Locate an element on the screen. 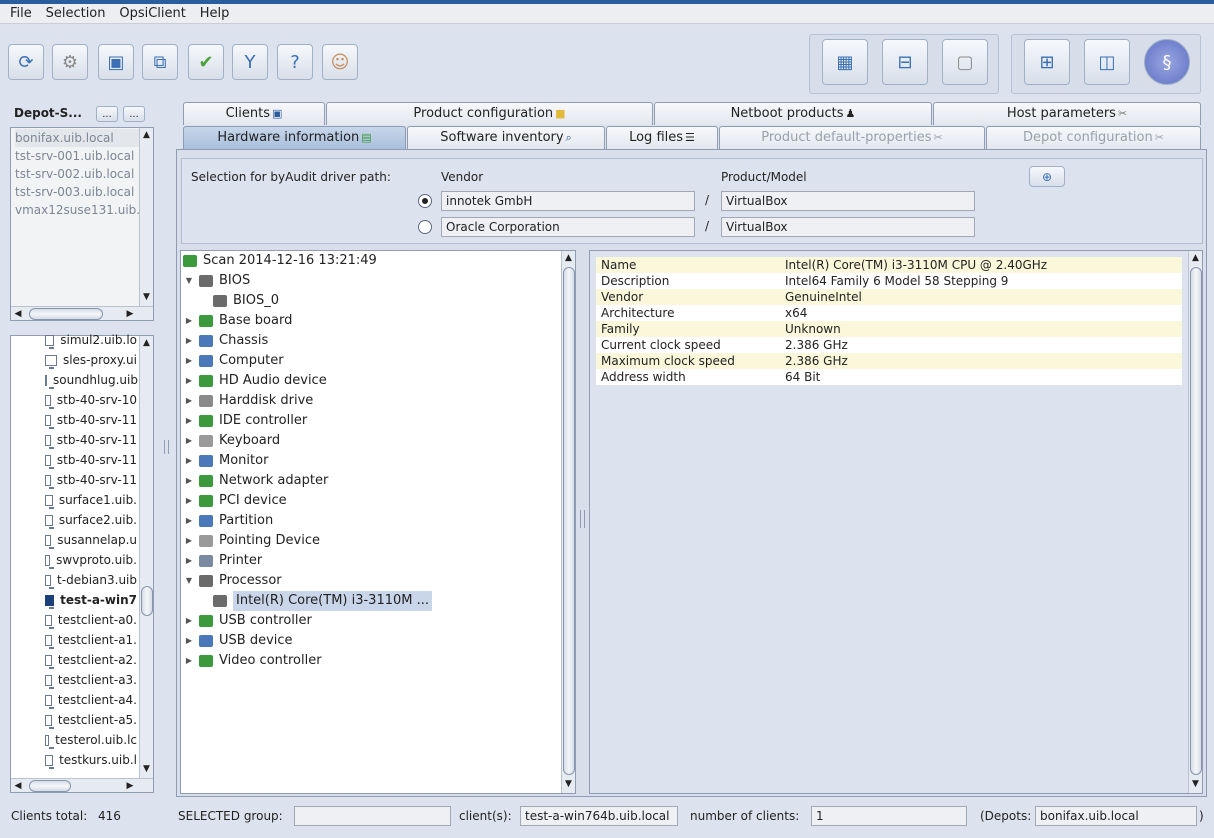 The width and height of the screenshot is (1214, 838). depot-item: tst-srv-001.uib.local is located at coordinates (77, 156).